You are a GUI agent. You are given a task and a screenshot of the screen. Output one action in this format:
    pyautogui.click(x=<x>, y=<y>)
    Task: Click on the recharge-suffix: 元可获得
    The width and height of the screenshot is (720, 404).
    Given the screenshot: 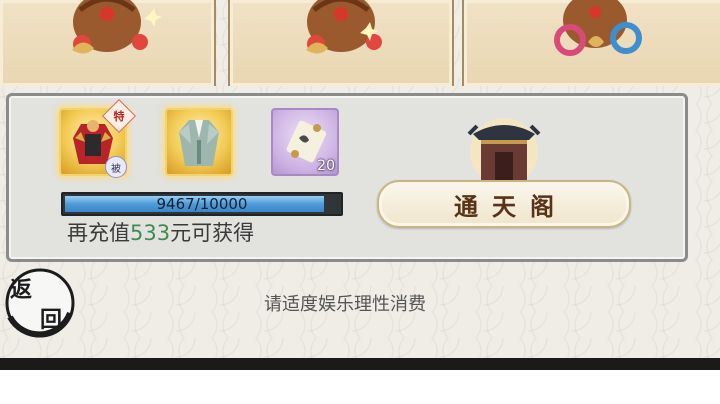 What is the action you would take?
    pyautogui.click(x=212, y=233)
    